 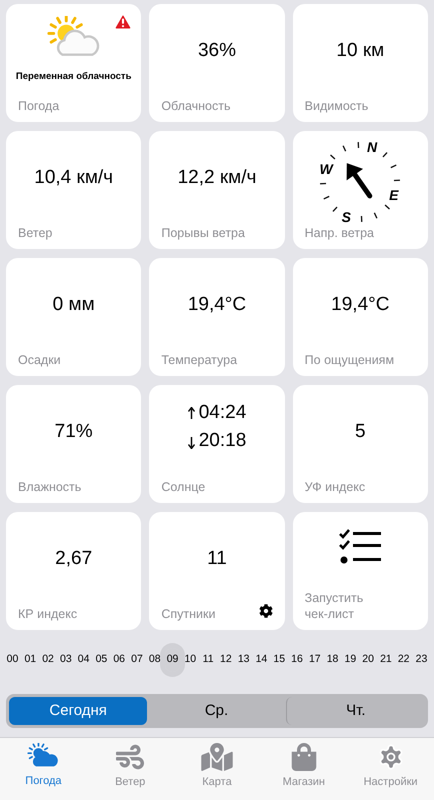 What do you see at coordinates (404, 660) in the screenshot?
I see `hour-button: 22` at bounding box center [404, 660].